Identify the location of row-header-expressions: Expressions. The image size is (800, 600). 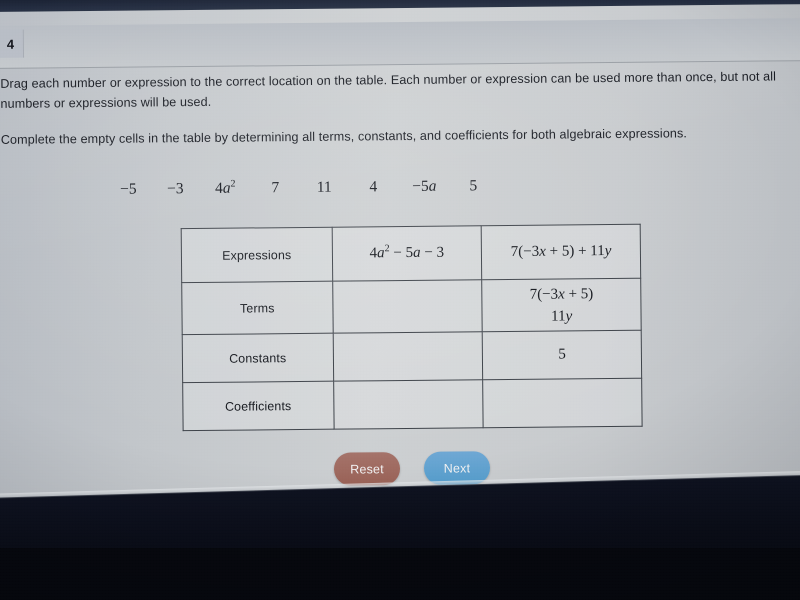
(257, 255).